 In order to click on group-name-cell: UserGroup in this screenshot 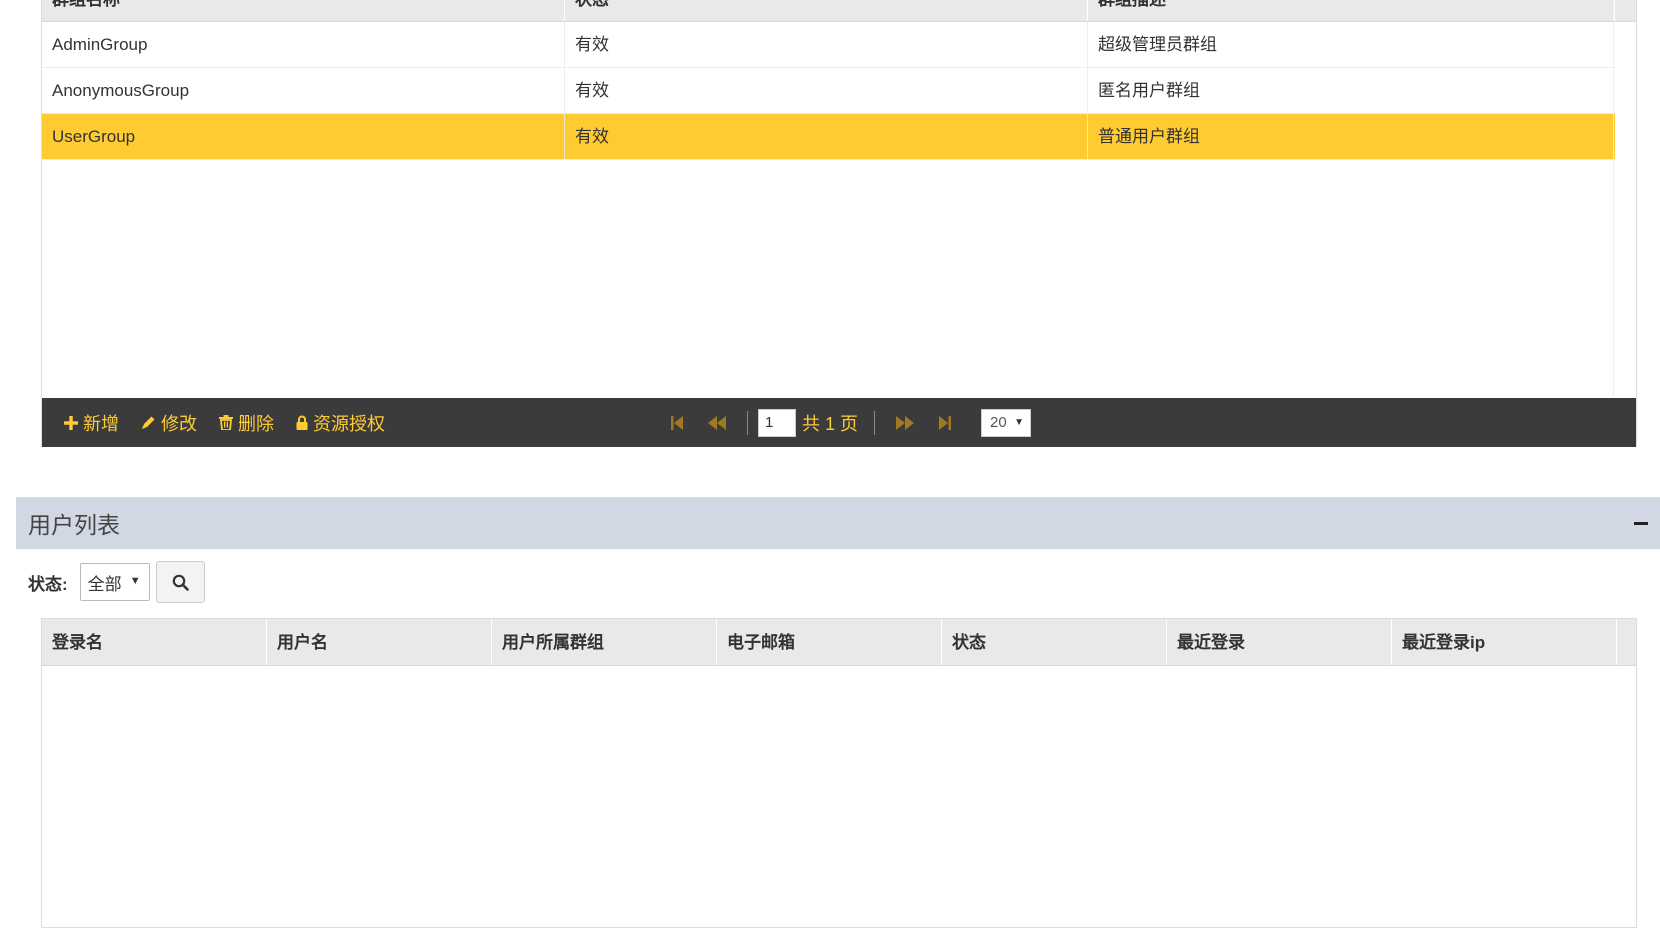, I will do `click(303, 136)`.